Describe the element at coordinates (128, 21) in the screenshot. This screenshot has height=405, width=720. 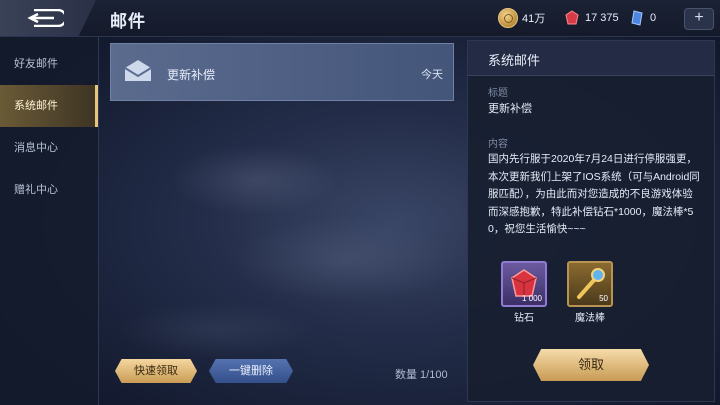
I see `page-title: 邮件` at that location.